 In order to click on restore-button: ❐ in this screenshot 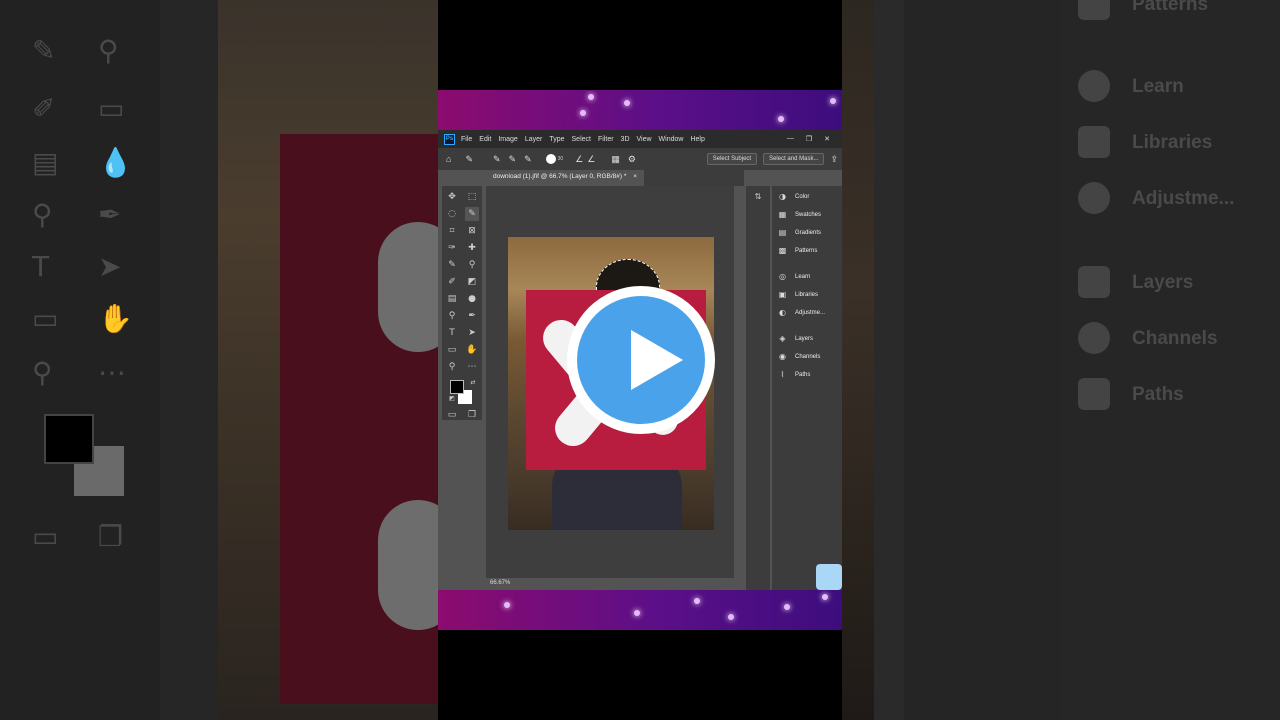, I will do `click(809, 139)`.